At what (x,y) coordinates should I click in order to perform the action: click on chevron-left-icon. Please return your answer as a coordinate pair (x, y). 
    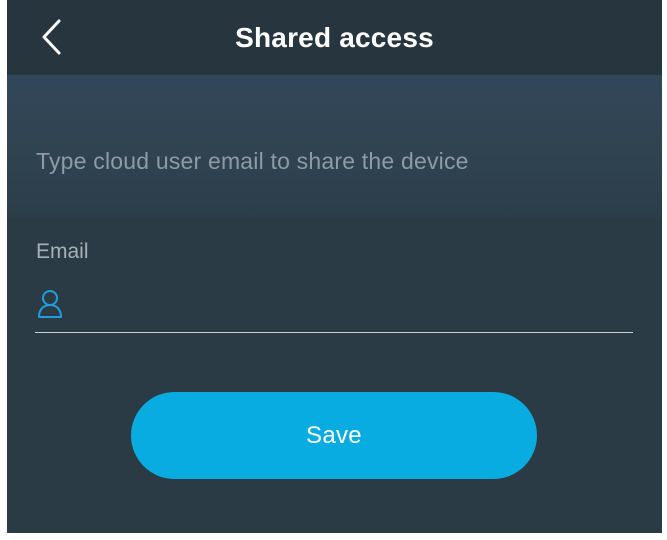
    Looking at the image, I should click on (51, 37).